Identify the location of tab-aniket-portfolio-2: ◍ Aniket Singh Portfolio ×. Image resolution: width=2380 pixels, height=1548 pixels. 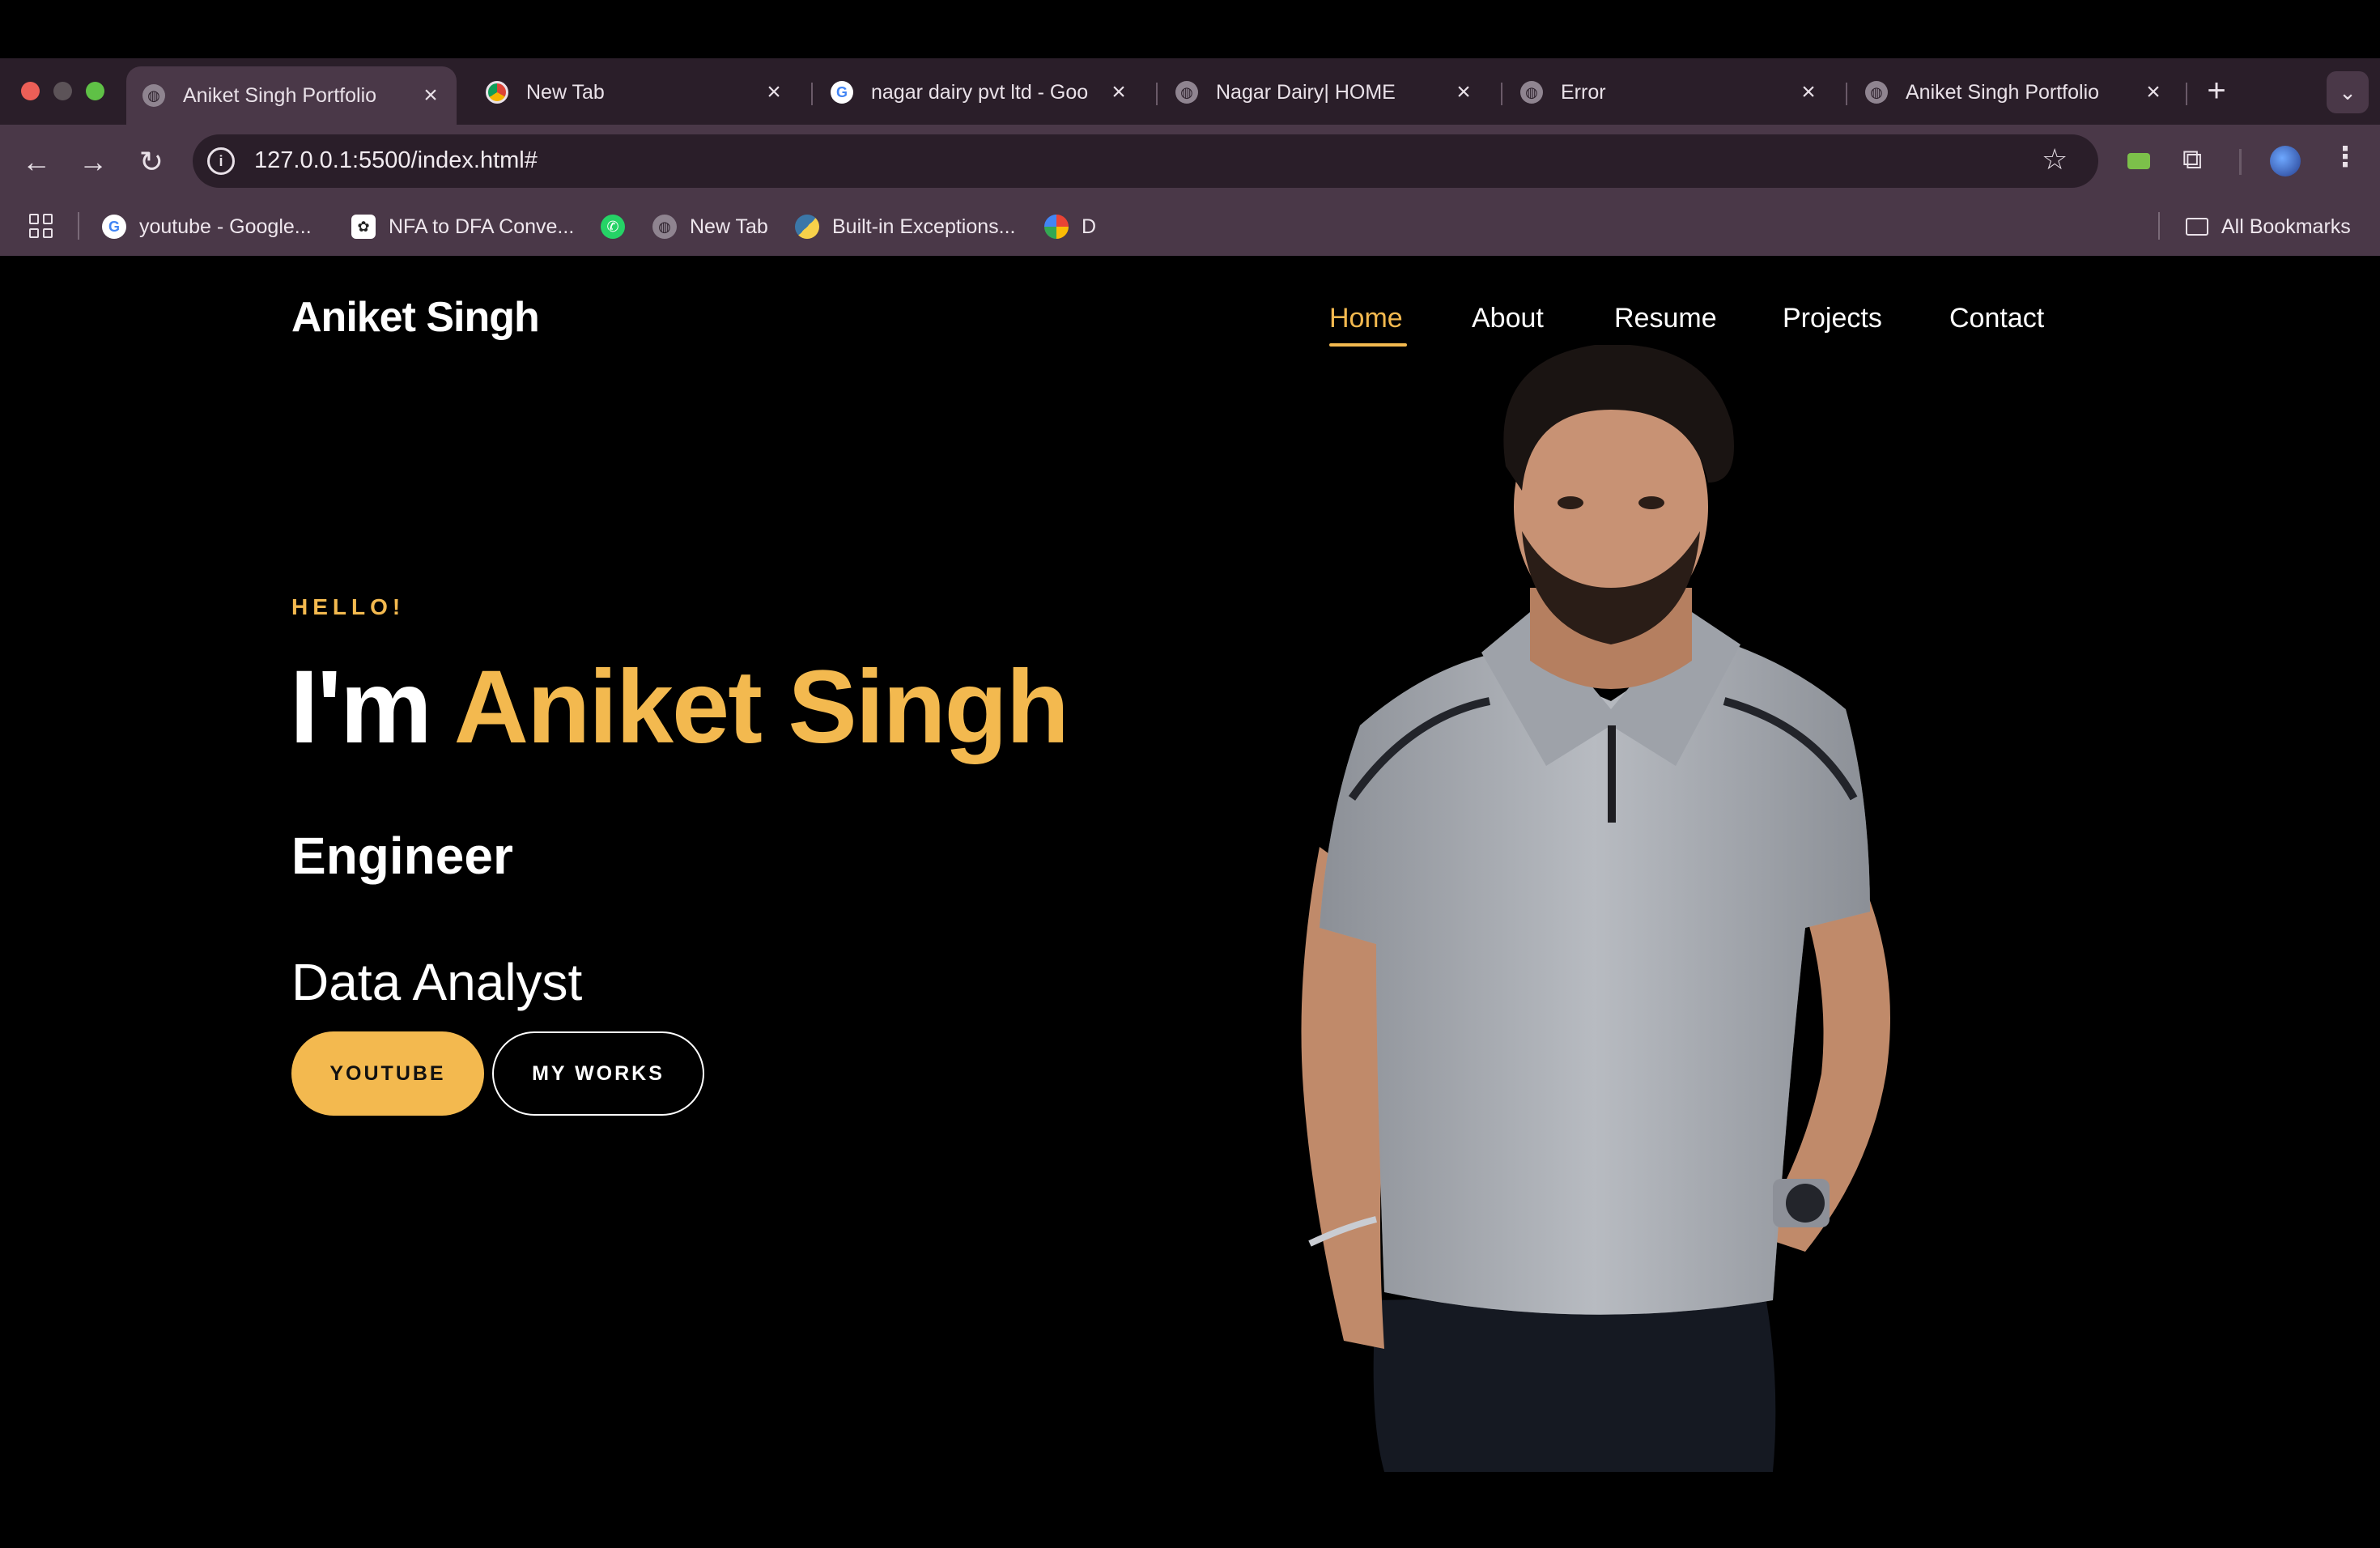
(2014, 92).